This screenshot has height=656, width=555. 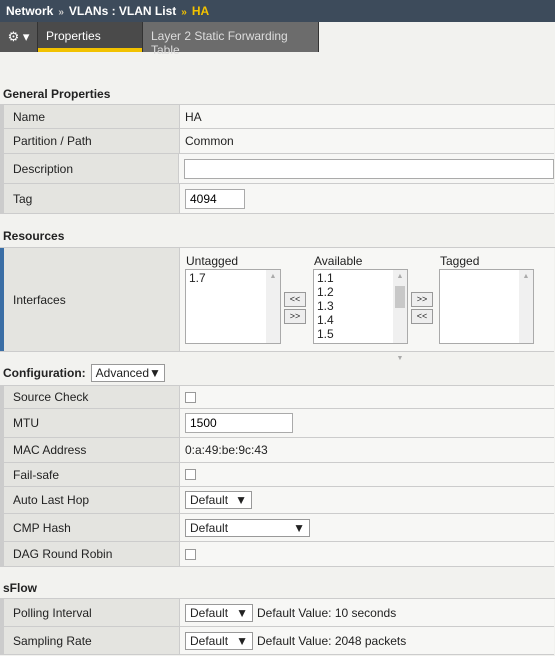 I want to click on tag-input, so click(x=215, y=198).